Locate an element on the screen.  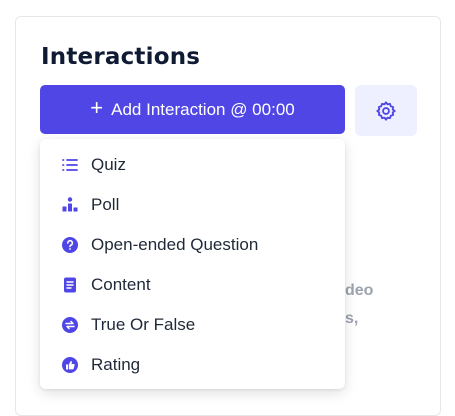
menu-item-poll: Poll is located at coordinates (192, 205).